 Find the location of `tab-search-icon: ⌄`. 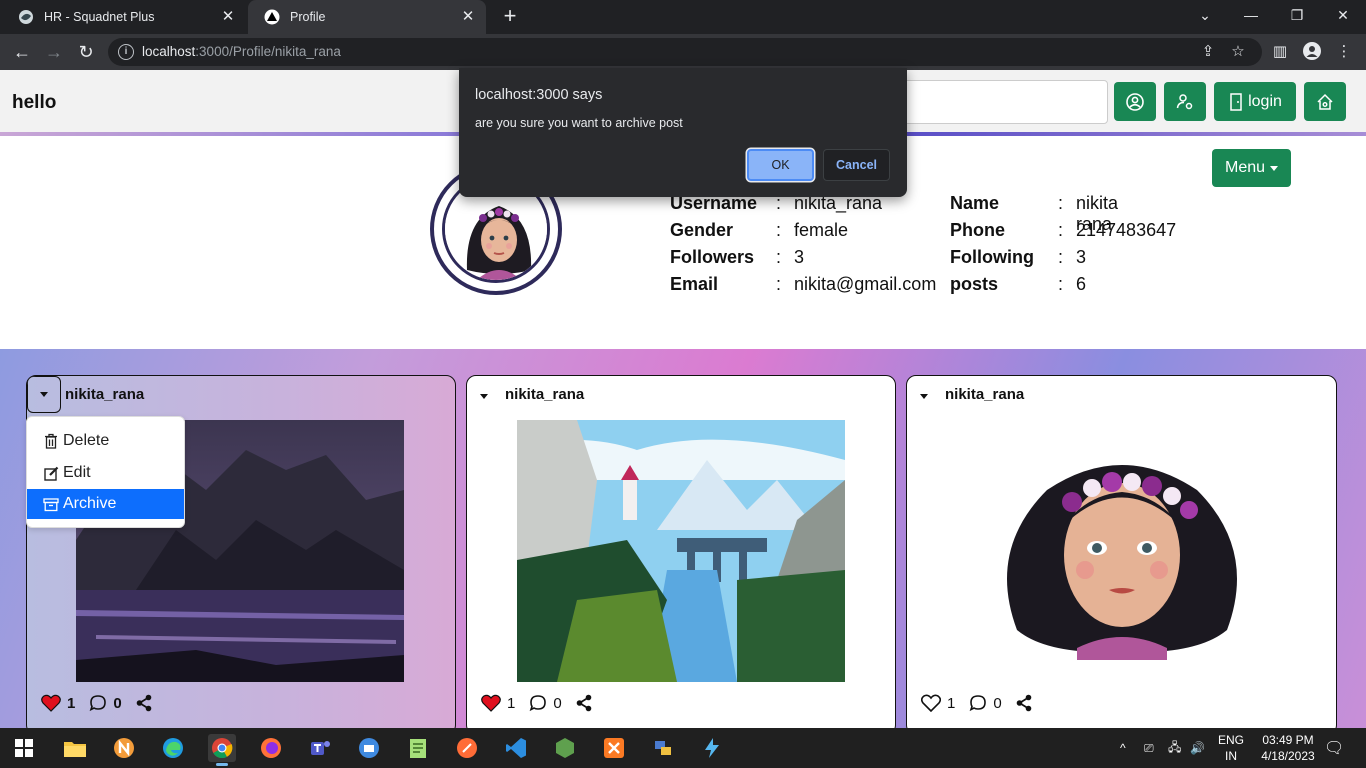

tab-search-icon: ⌄ is located at coordinates (1205, 17).